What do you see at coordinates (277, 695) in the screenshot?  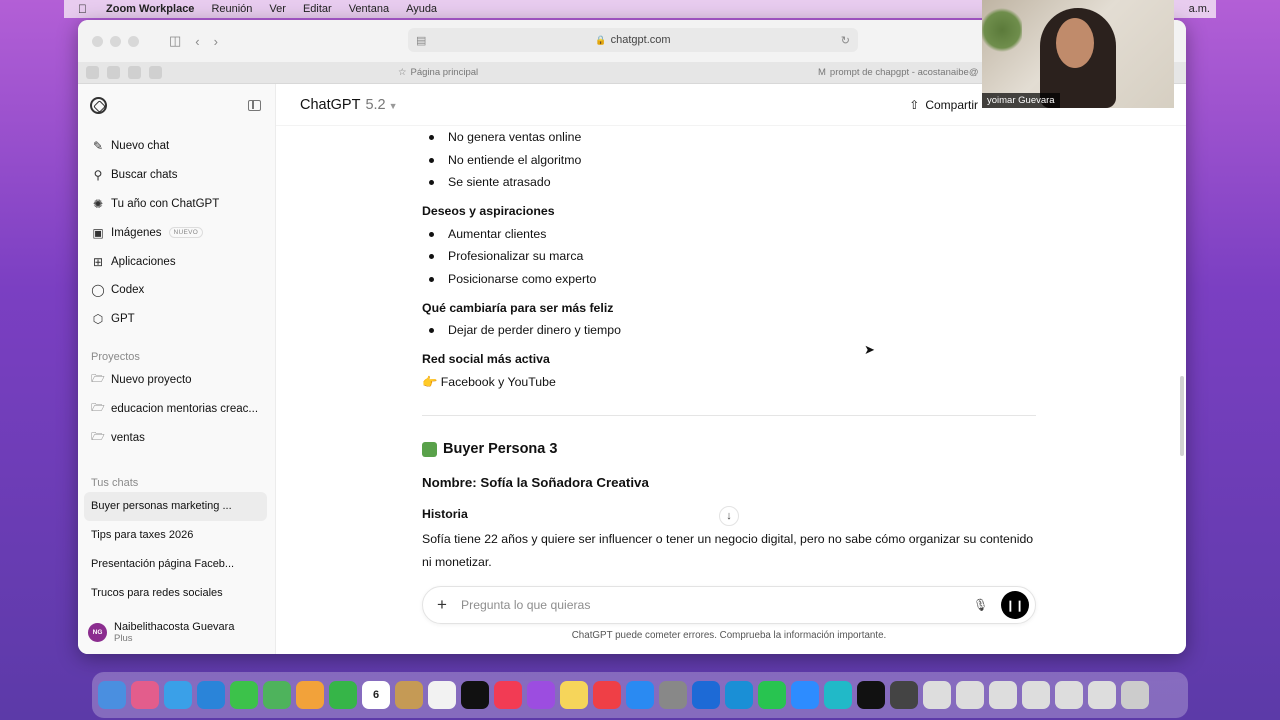 I see `maps-icon` at bounding box center [277, 695].